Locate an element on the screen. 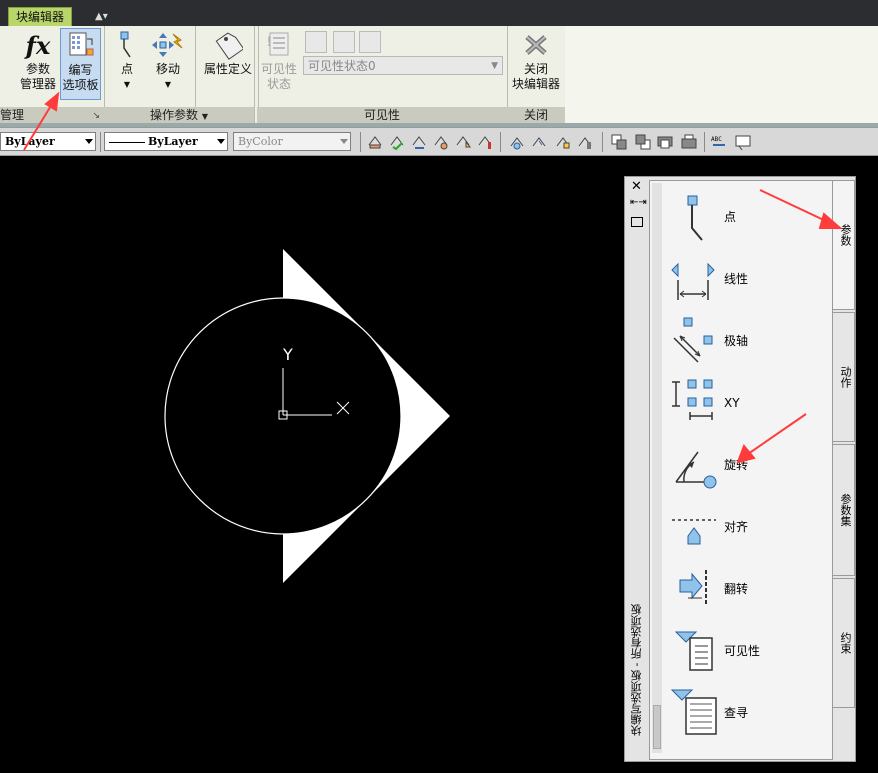  visibility-state-label: 可见性 状态 is located at coordinates (278, 76).